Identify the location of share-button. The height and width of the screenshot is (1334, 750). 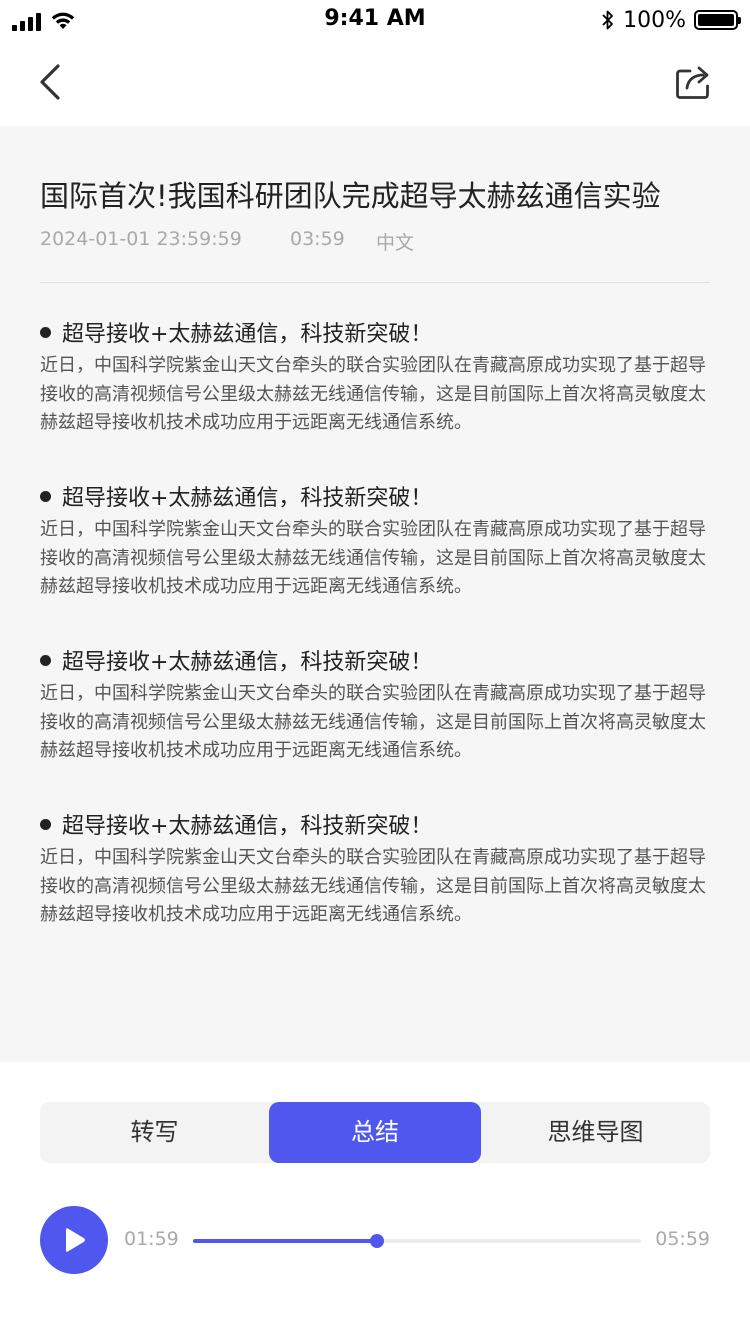
(694, 82).